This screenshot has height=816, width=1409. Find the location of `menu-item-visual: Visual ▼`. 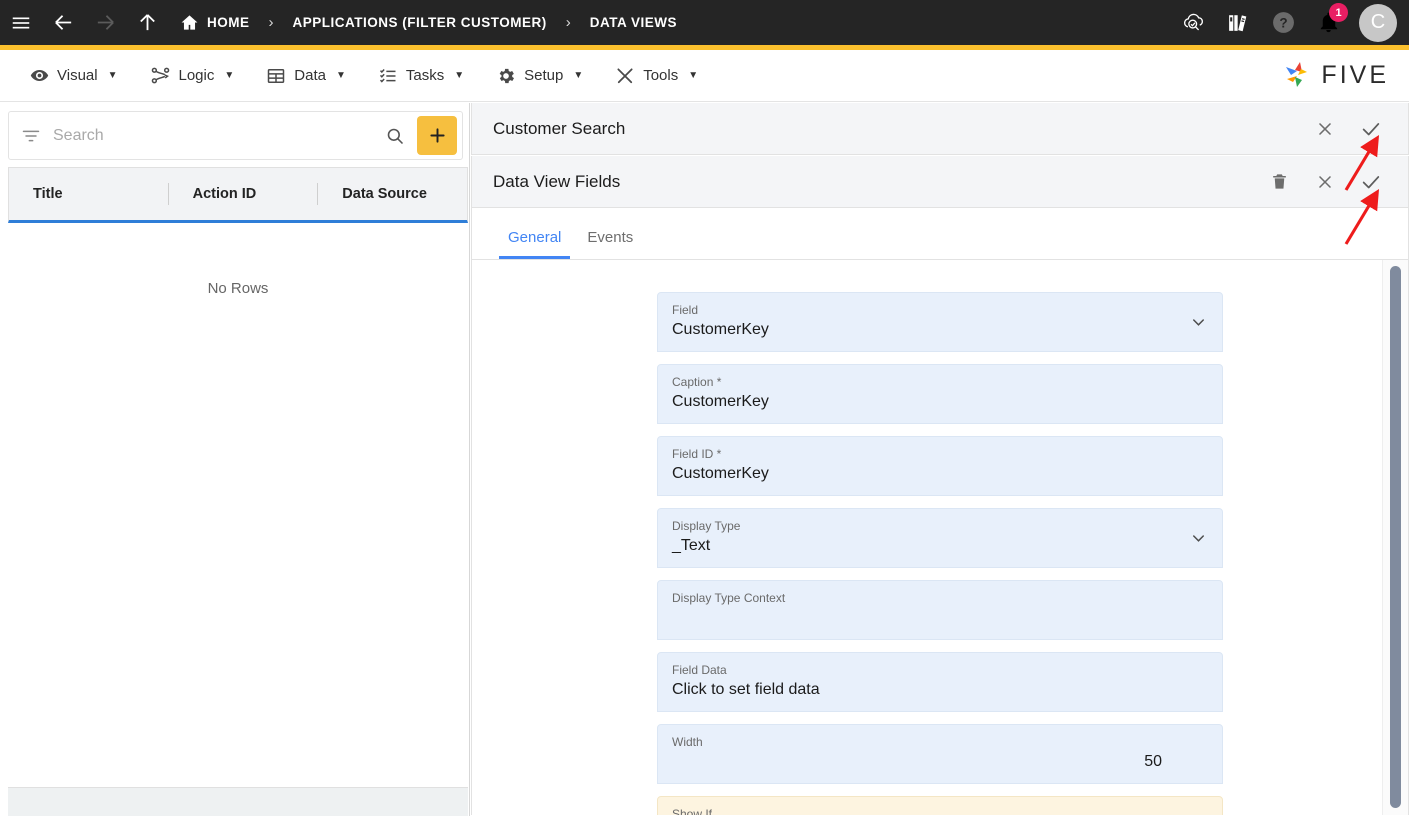

menu-item-visual: Visual ▼ is located at coordinates (74, 76).